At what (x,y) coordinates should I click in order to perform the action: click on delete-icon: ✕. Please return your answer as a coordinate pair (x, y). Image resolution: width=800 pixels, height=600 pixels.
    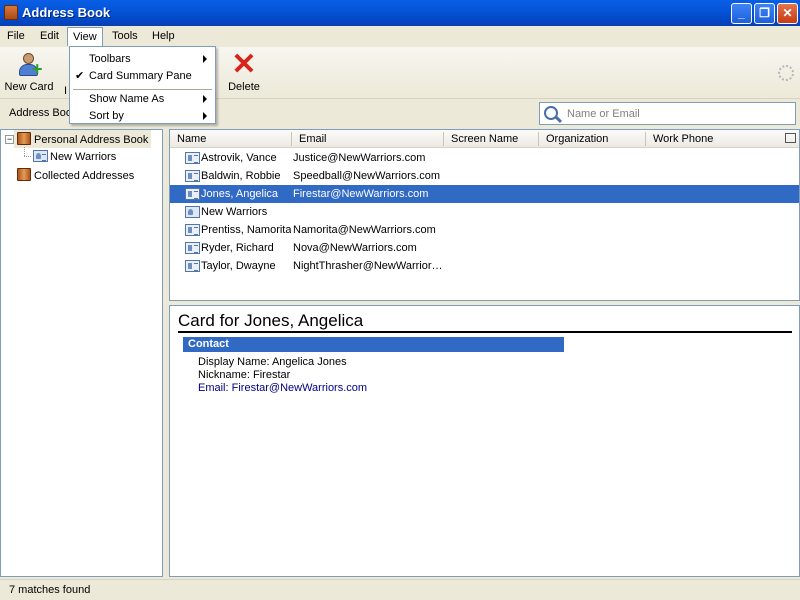
    Looking at the image, I should click on (244, 64).